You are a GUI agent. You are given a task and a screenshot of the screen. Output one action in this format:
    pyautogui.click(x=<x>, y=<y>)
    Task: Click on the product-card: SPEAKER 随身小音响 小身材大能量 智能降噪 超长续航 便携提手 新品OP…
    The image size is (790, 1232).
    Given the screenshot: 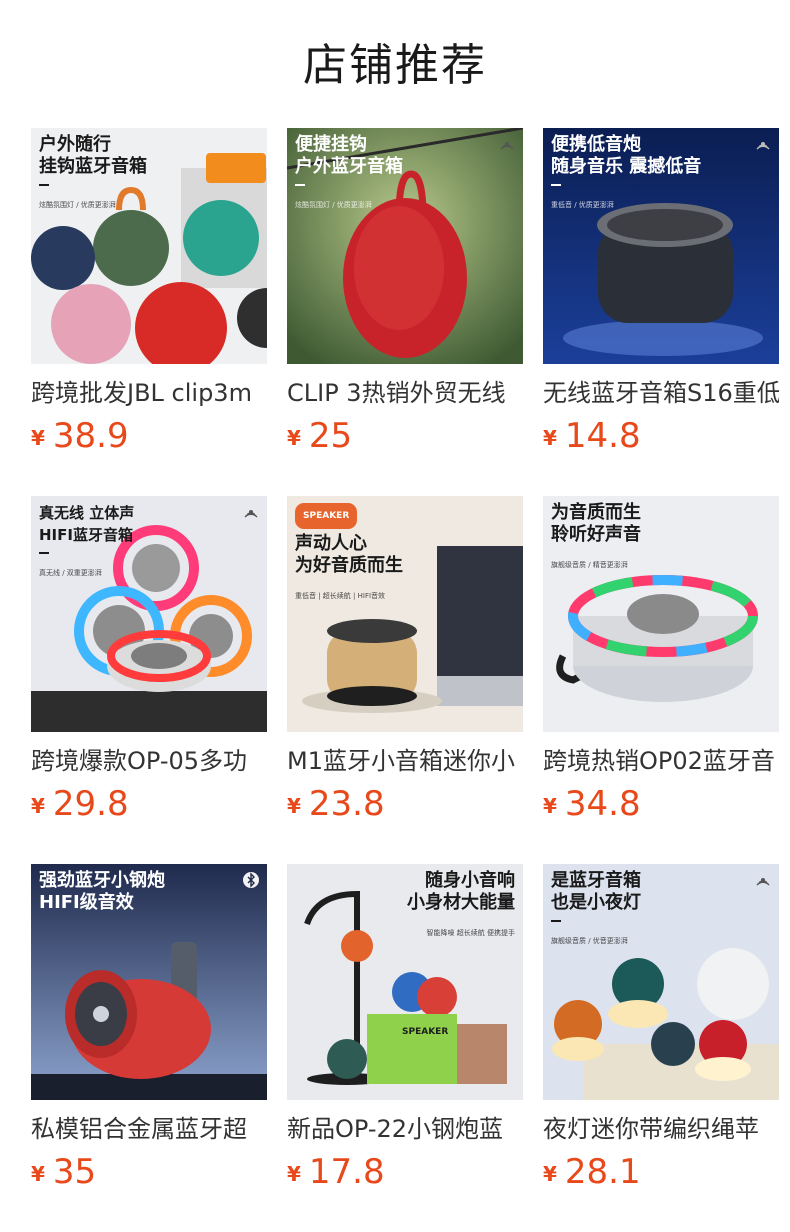 What is the action you would take?
    pyautogui.click(x=405, y=1048)
    